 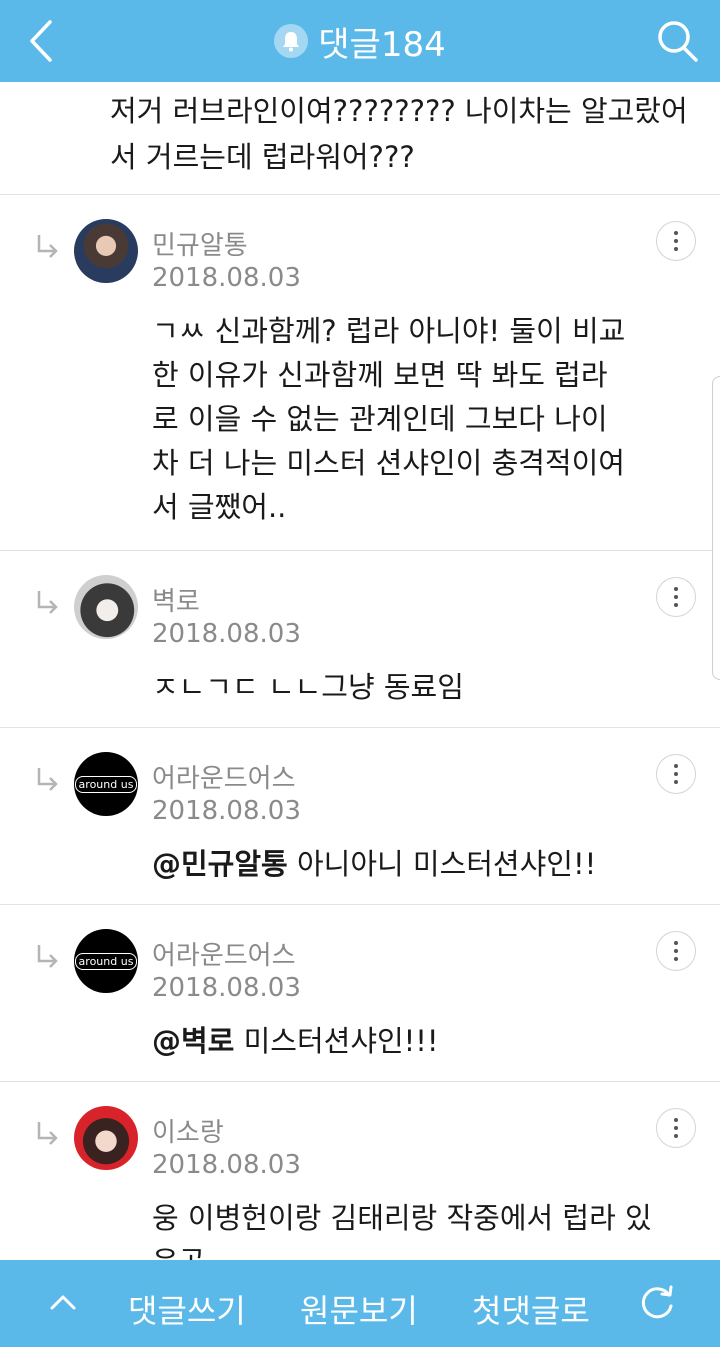 I want to click on reply-item: 벽로 2018.08.03 ㅈㄴㄱㄷ ㄴㄴ그냥 동료임, so click(x=360, y=639).